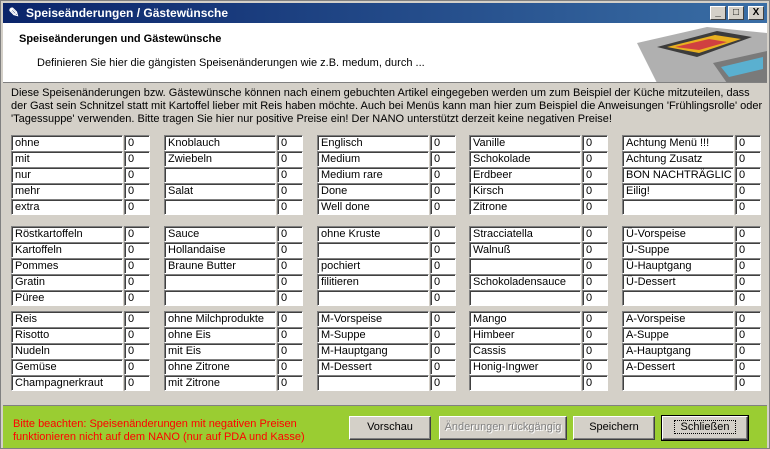  I want to click on maximize-button: □, so click(736, 13).